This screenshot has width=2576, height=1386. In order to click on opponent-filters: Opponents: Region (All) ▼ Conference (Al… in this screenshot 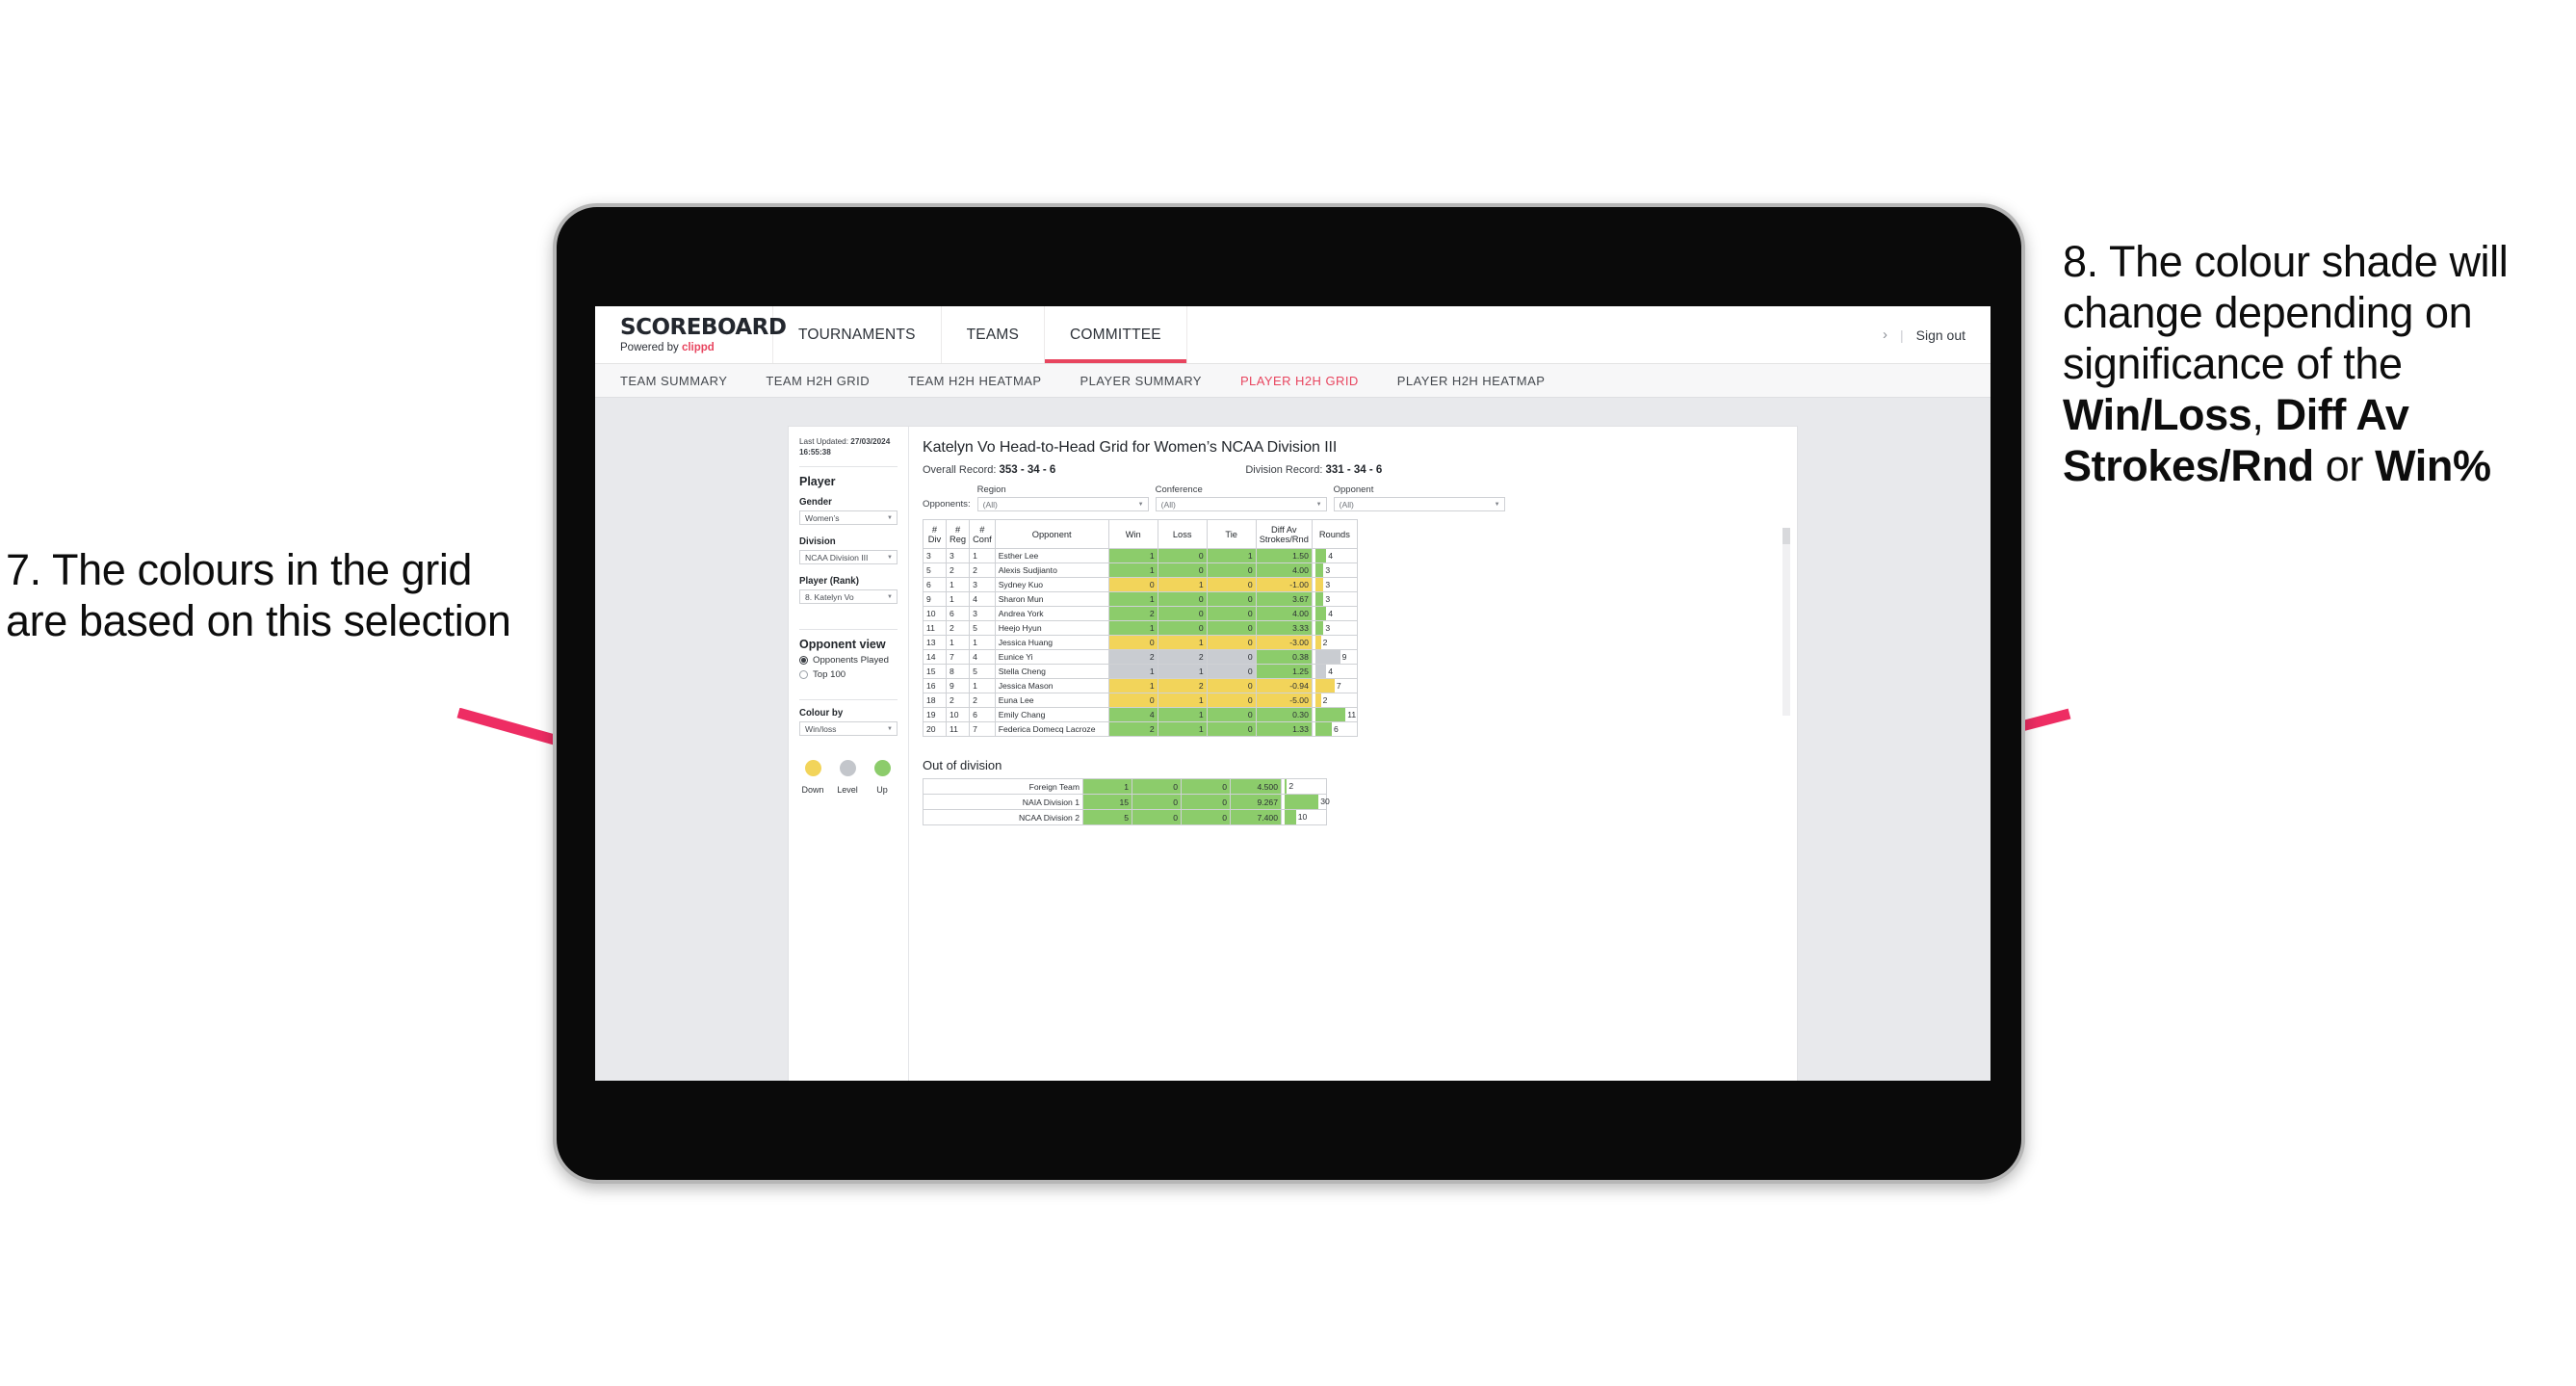, I will do `click(1352, 497)`.